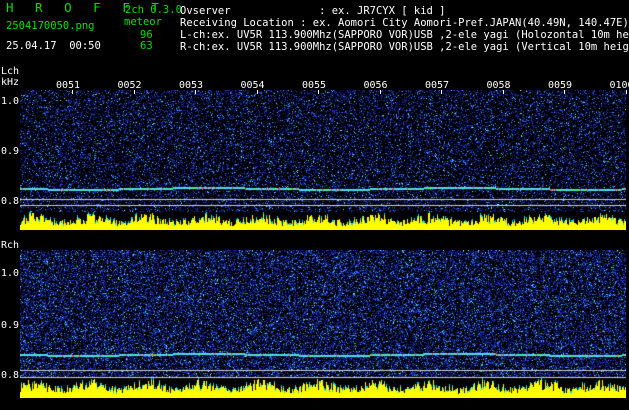 The width and height of the screenshot is (629, 410). I want to click on filename-label: 2504170050.png, so click(50, 26).